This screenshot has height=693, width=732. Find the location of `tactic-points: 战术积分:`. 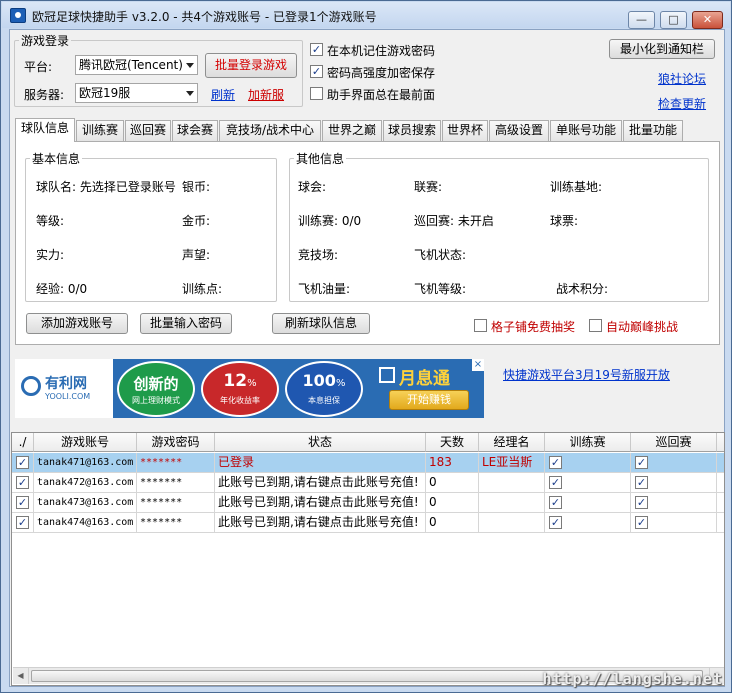

tactic-points: 战术积分: is located at coordinates (582, 289).